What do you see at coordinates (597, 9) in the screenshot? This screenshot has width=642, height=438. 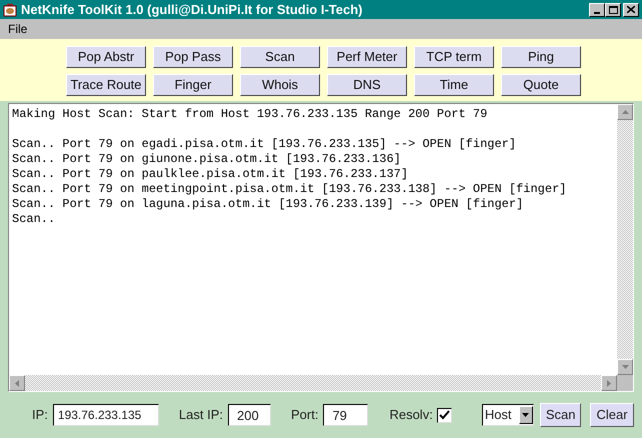 I see `minimize-button` at bounding box center [597, 9].